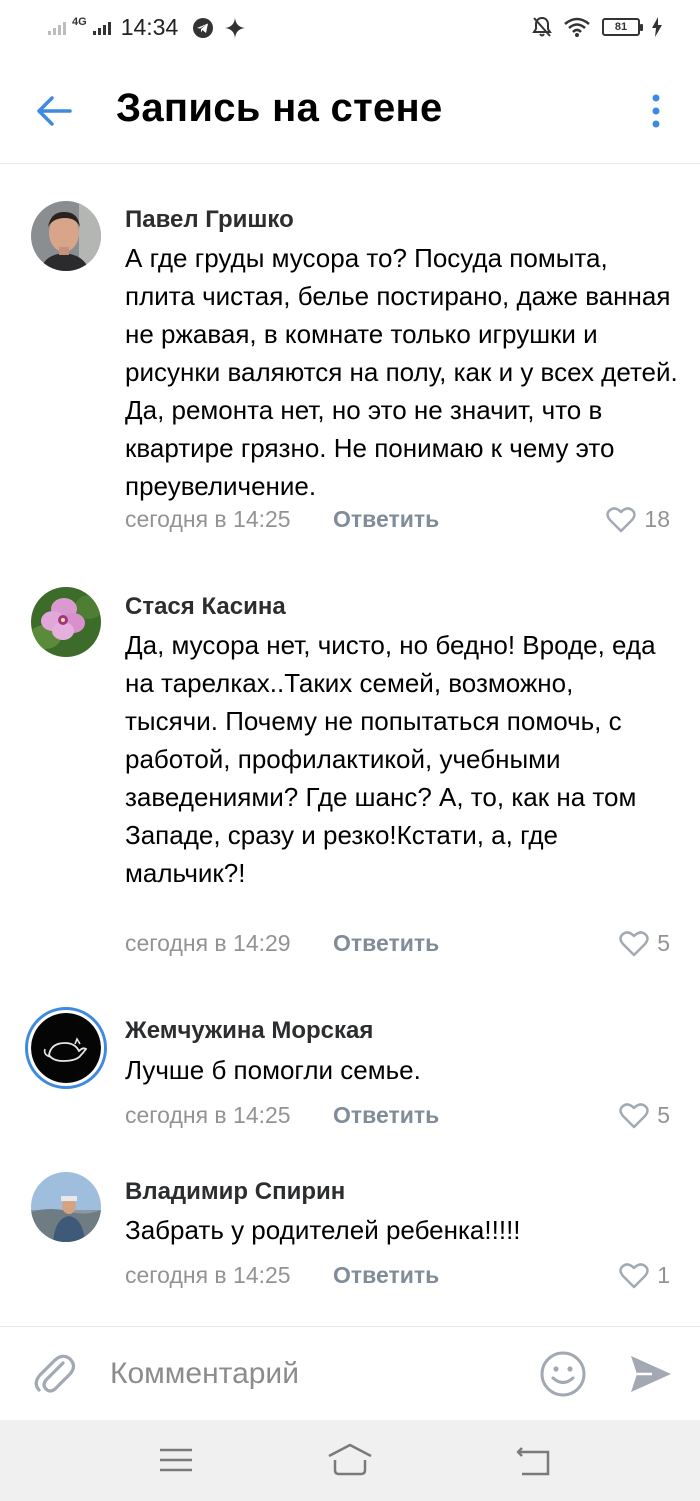 The image size is (700, 1501). Describe the element at coordinates (149, 27) in the screenshot. I see `status-time: 14:34` at that location.